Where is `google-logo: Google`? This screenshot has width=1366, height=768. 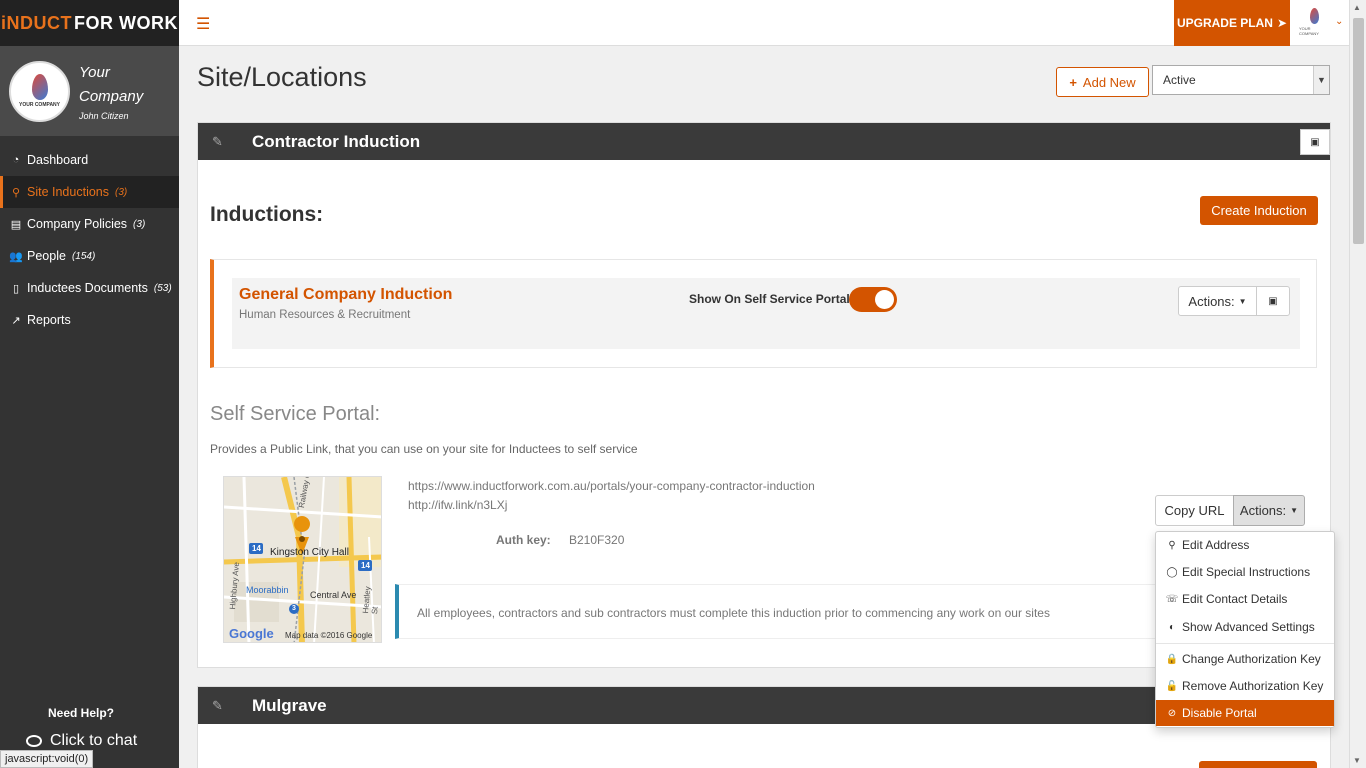 google-logo: Google is located at coordinates (251, 633).